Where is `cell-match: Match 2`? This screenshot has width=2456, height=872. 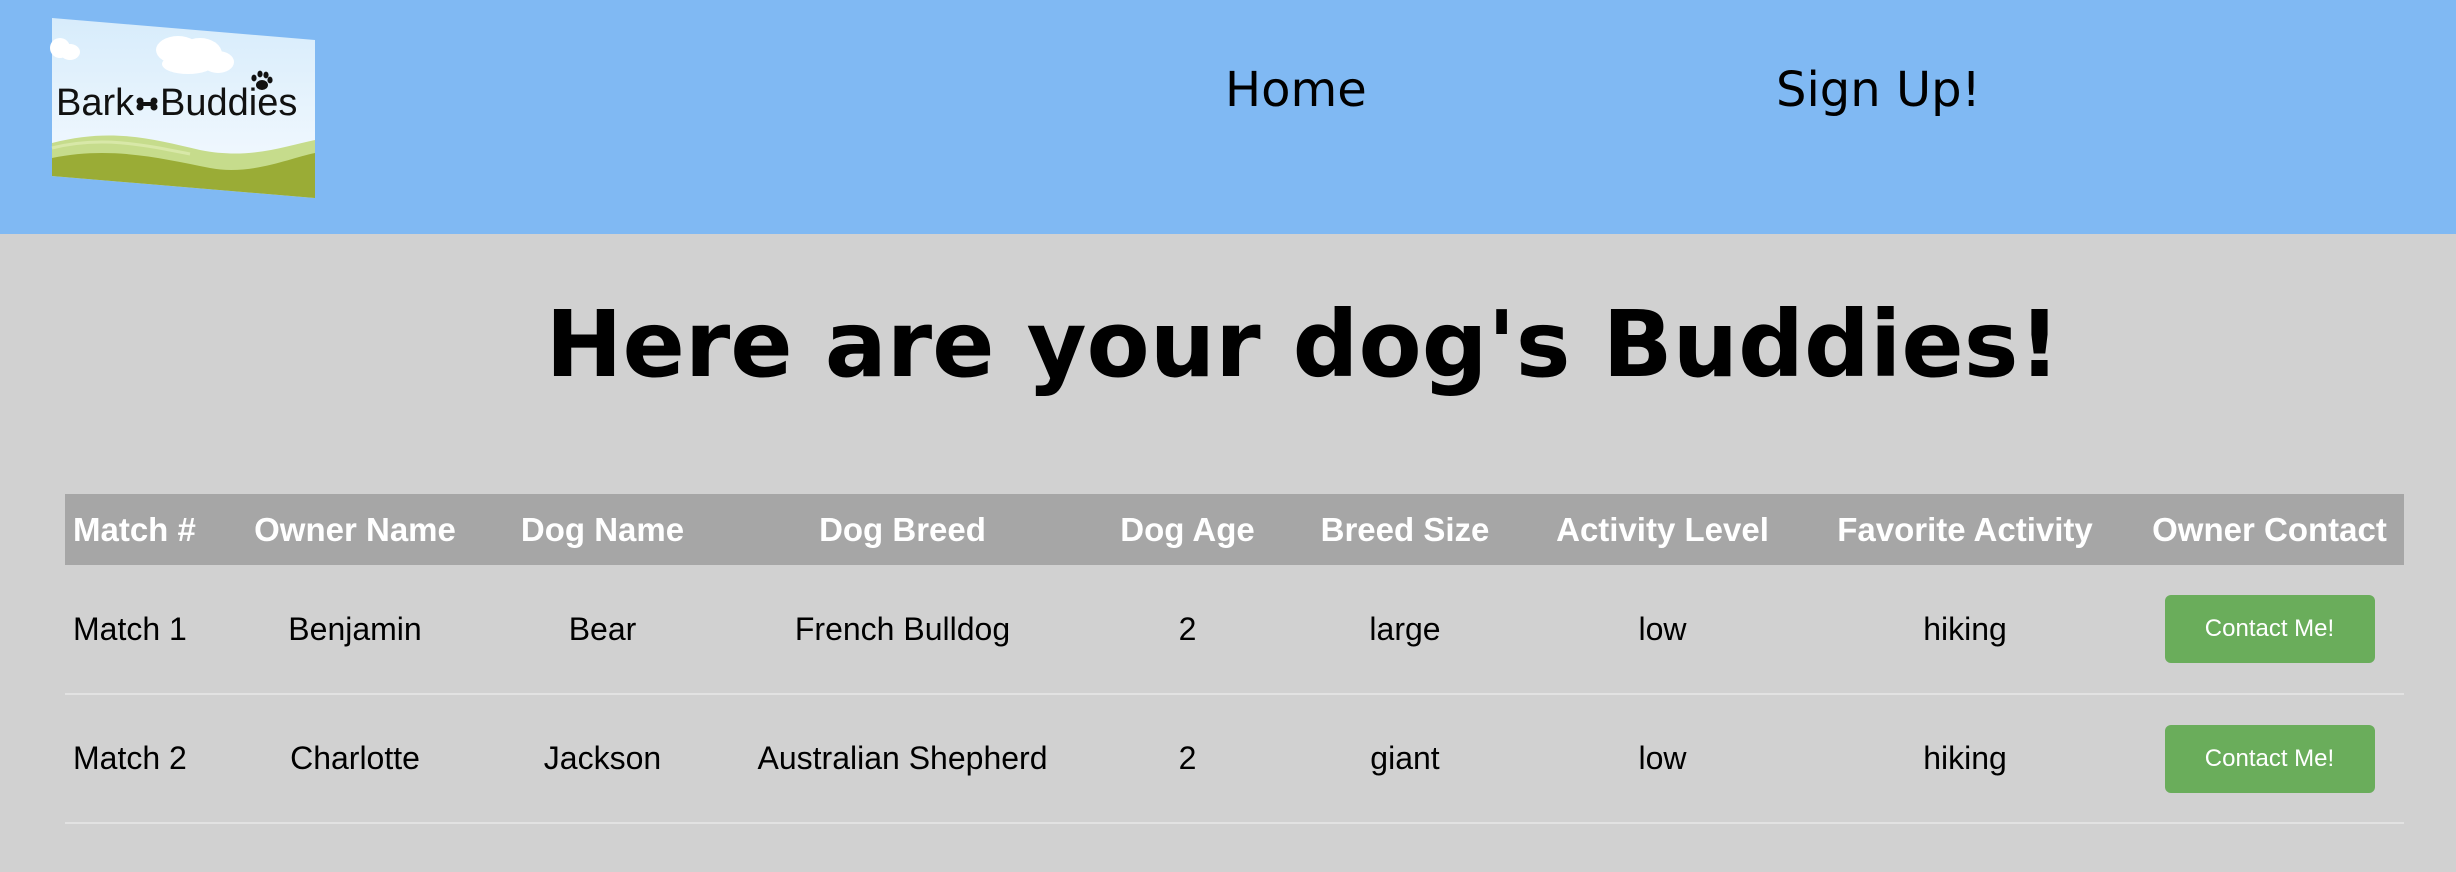
cell-match: Match 2 is located at coordinates (130, 758).